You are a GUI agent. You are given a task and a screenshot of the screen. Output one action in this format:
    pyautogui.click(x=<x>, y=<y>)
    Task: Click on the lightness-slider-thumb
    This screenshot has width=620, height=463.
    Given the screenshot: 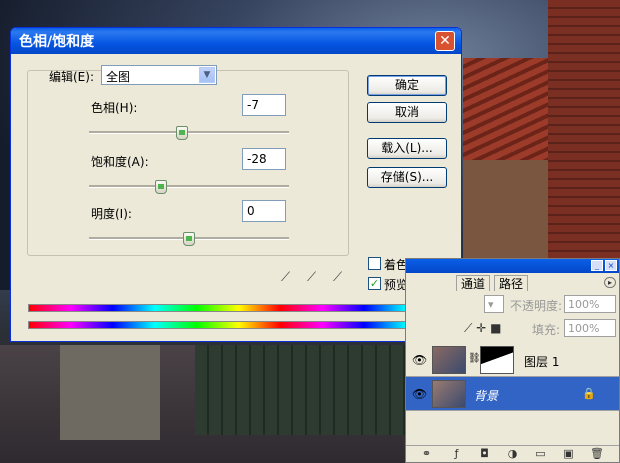 What is the action you would take?
    pyautogui.click(x=189, y=239)
    